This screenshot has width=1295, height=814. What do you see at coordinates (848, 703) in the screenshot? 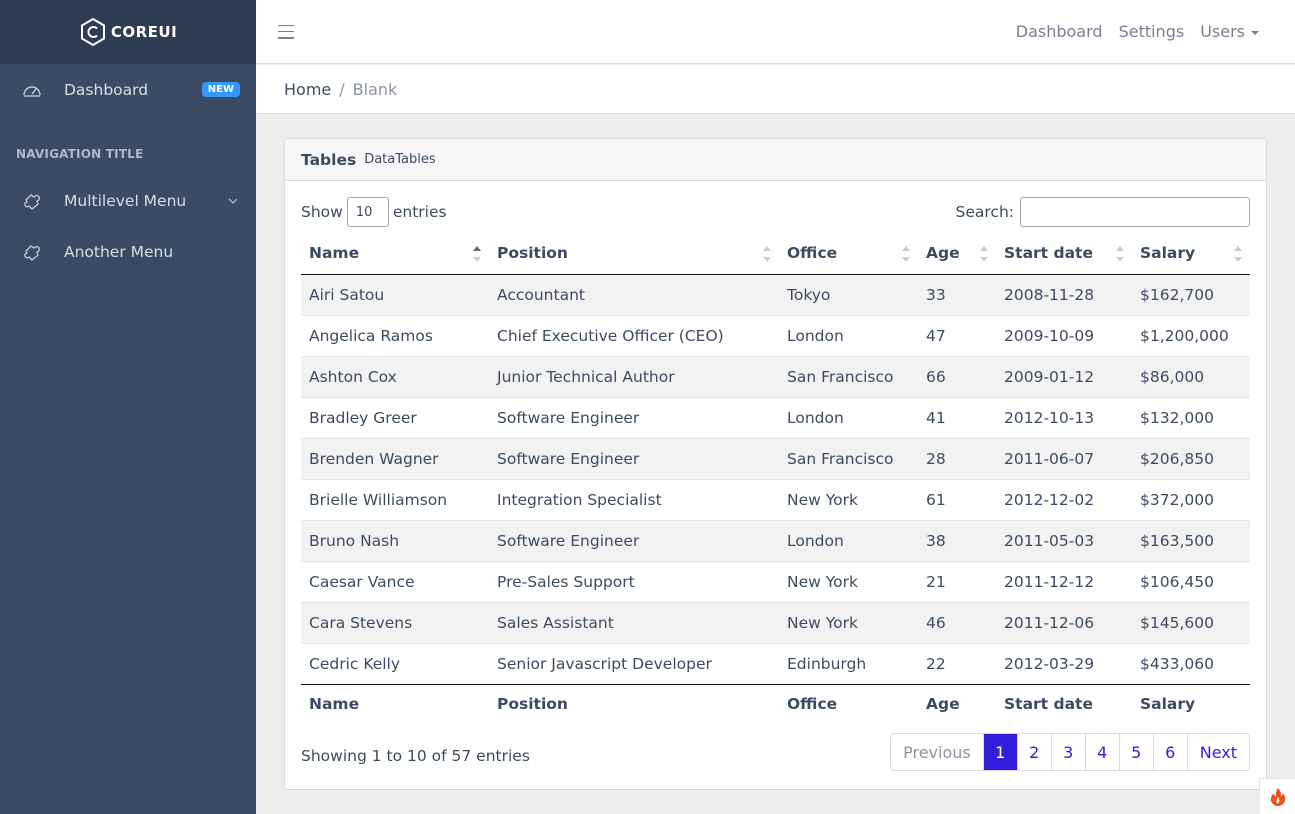
I see `footer-header-office: Office` at bounding box center [848, 703].